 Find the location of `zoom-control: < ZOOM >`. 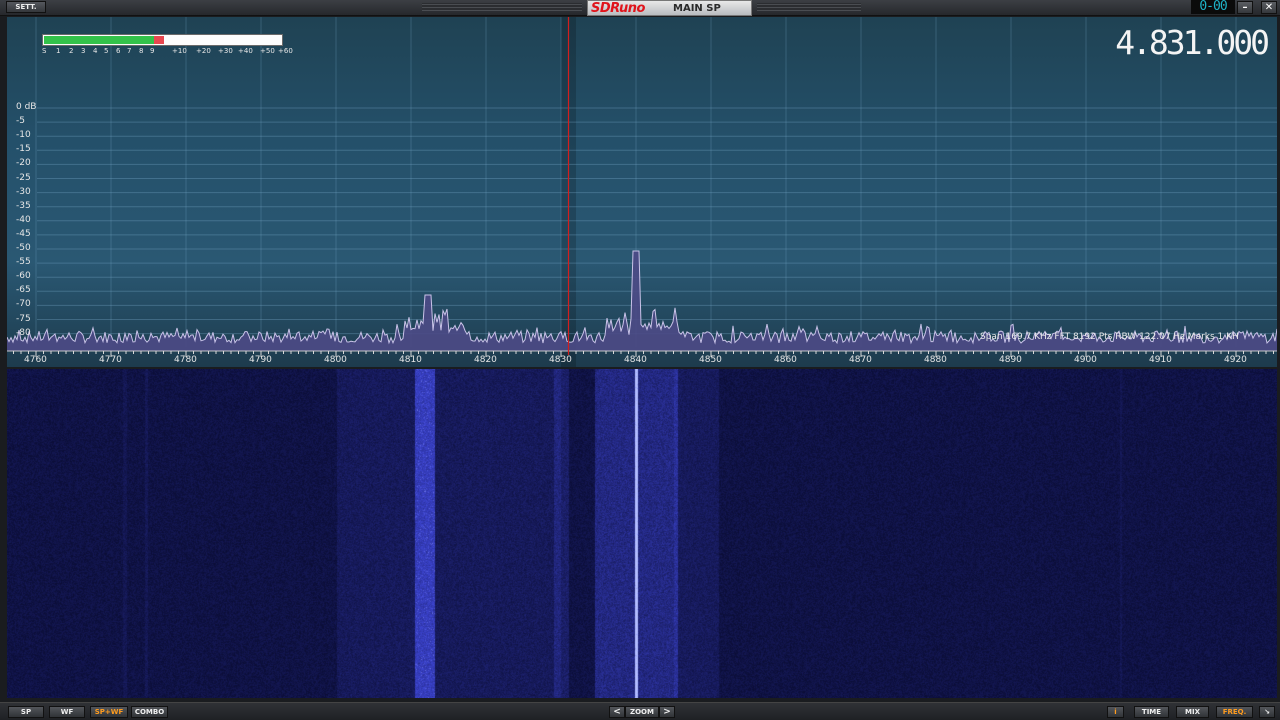

zoom-control: < ZOOM > is located at coordinates (642, 712).